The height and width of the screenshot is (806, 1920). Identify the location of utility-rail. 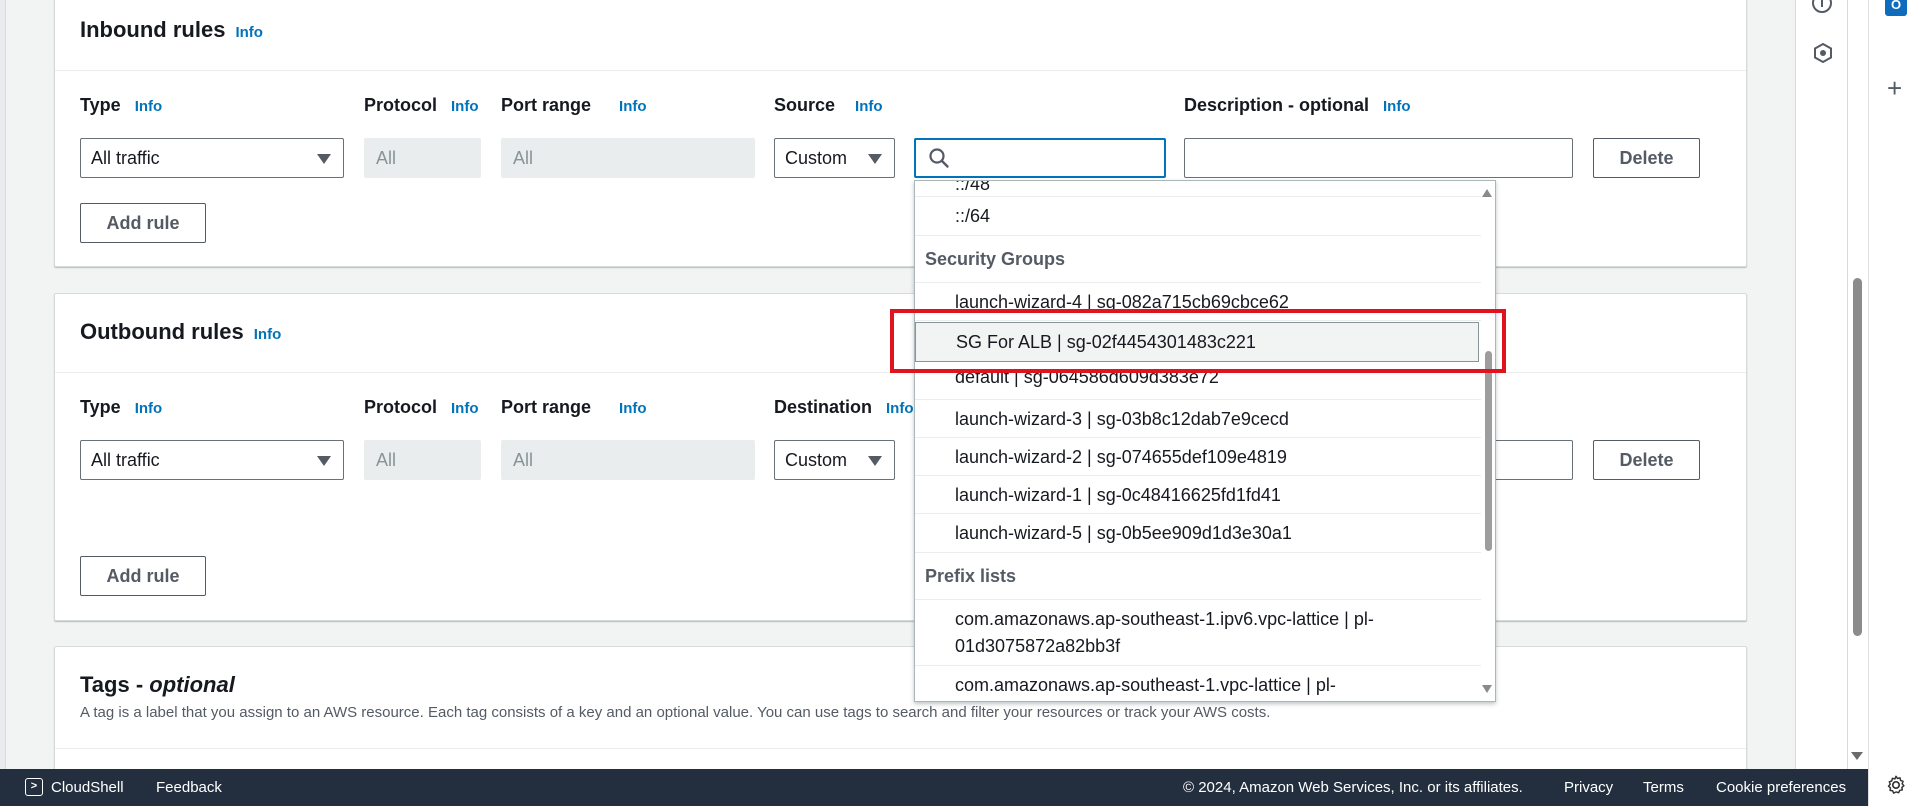
(1822, 384).